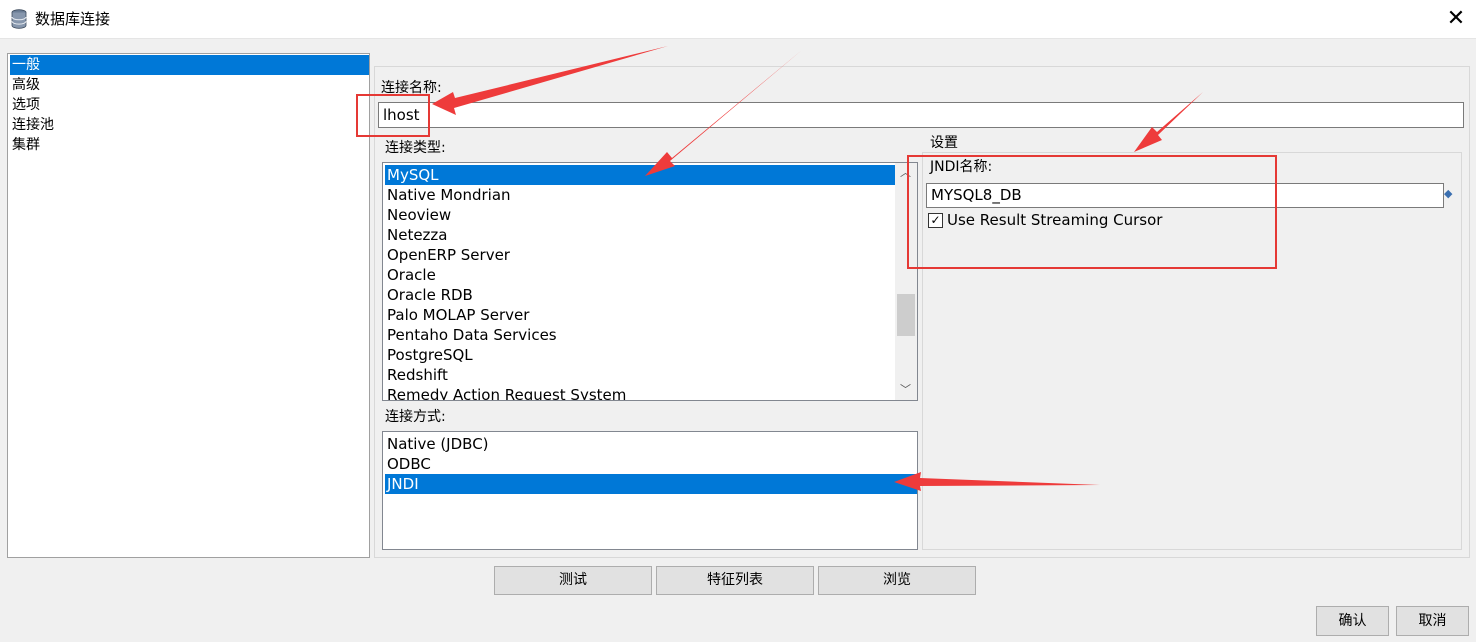  I want to click on annotation-arrow-type, so click(723, 113).